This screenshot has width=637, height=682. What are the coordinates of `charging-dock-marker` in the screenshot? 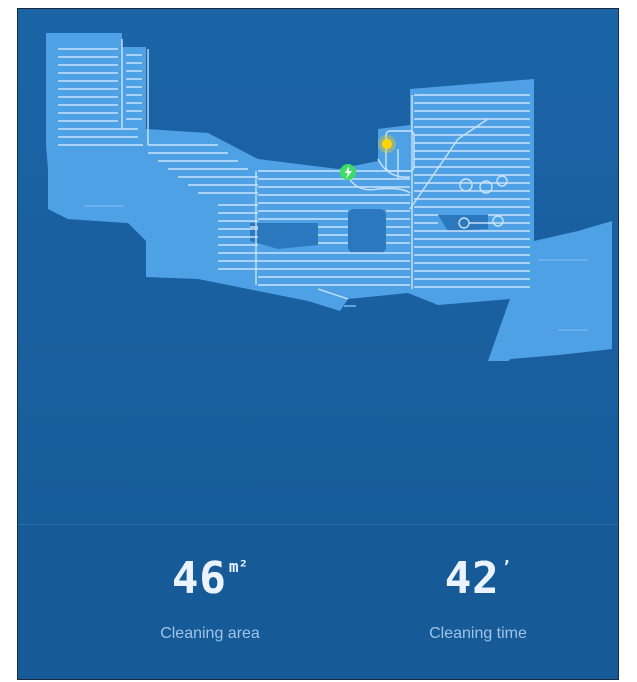 It's located at (348, 172).